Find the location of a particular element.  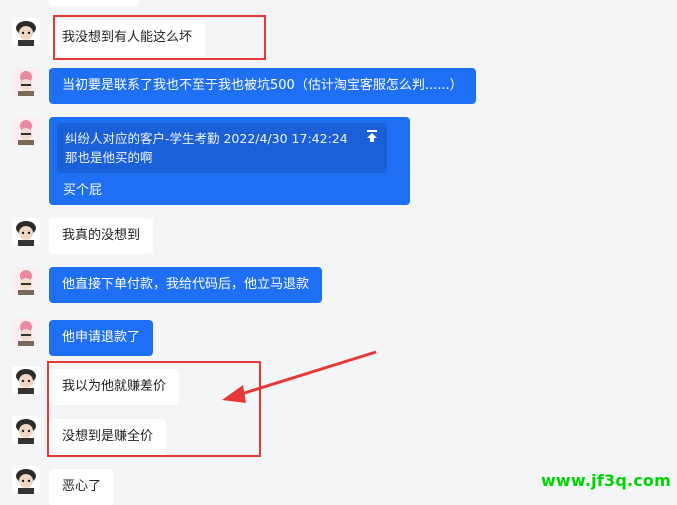

annotation-arrow-icon is located at coordinates (299, 376).